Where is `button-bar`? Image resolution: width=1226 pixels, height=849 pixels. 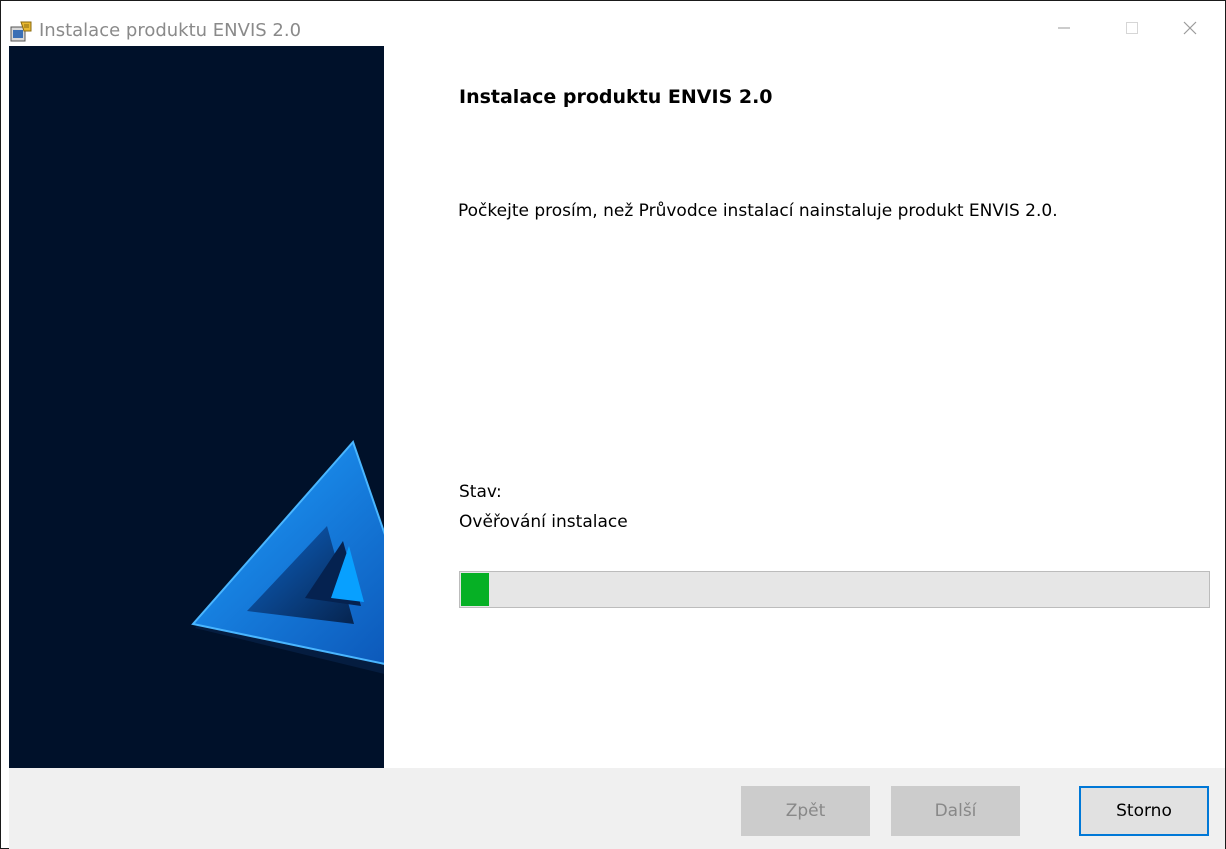 button-bar is located at coordinates (617, 808).